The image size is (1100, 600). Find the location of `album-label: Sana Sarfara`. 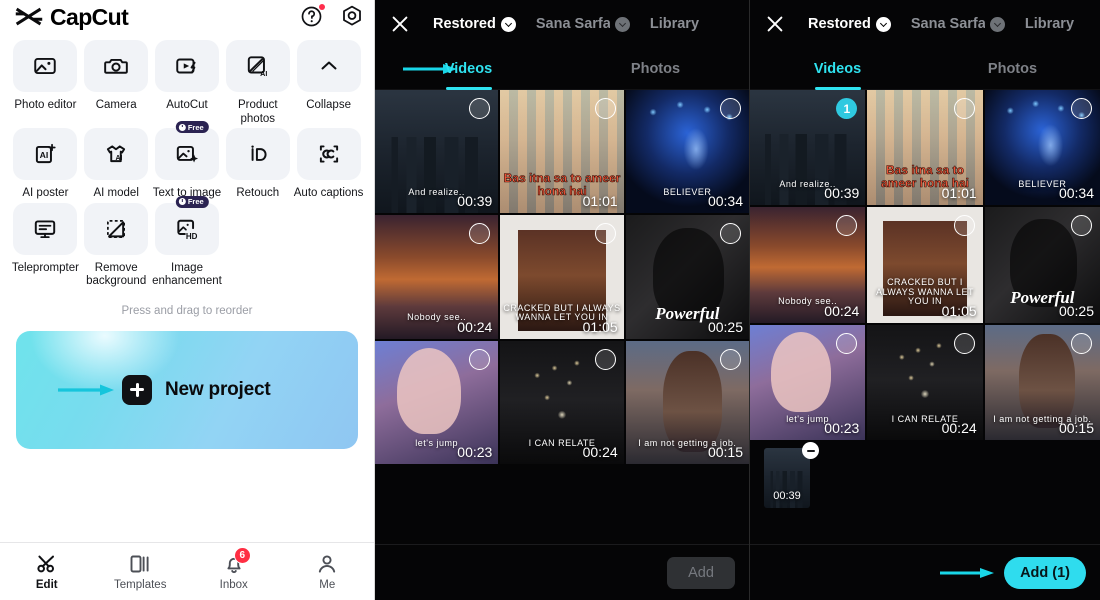

album-label: Sana Sarfara is located at coordinates (947, 24).